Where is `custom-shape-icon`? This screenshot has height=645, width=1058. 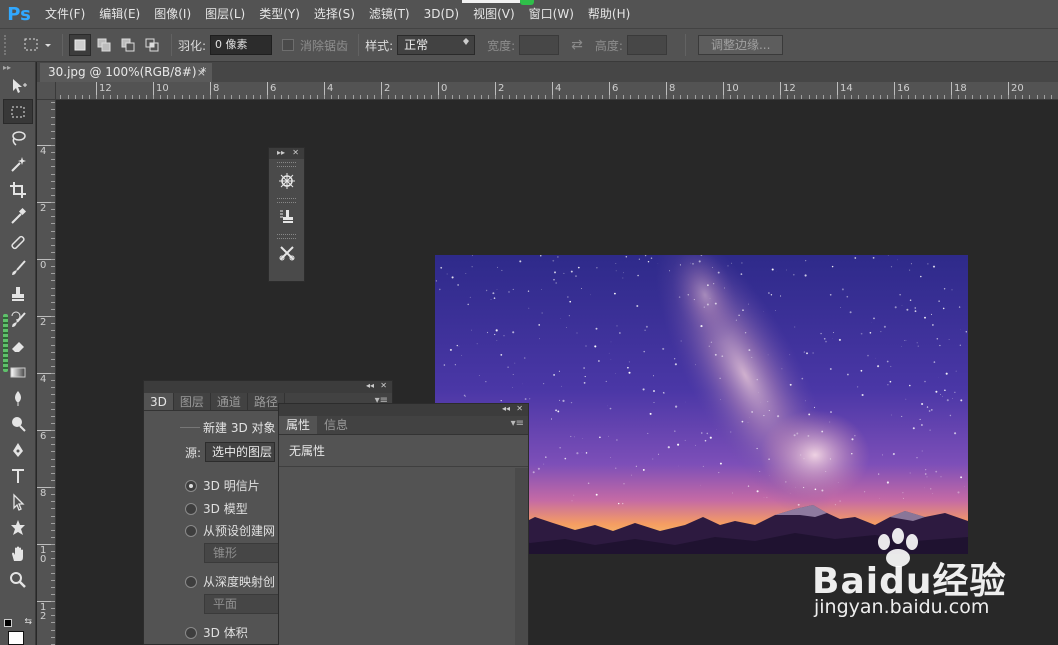
custom-shape-icon is located at coordinates (18, 527).